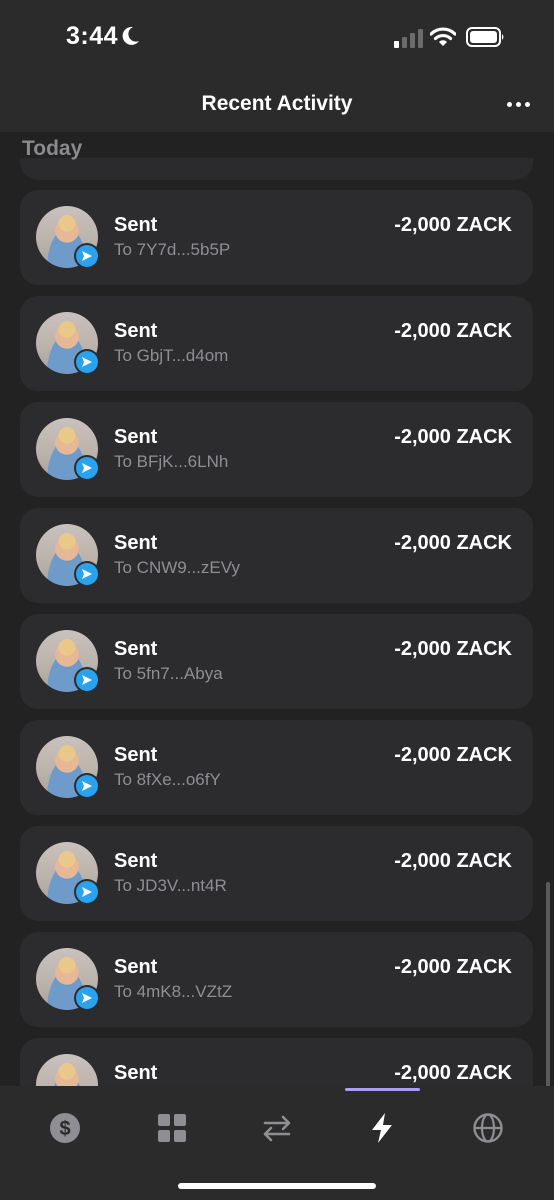 The width and height of the screenshot is (554, 1200). What do you see at coordinates (276, 449) in the screenshot?
I see `transaction-row: Sent To BFjK...6LNh -2,000 ZACK` at bounding box center [276, 449].